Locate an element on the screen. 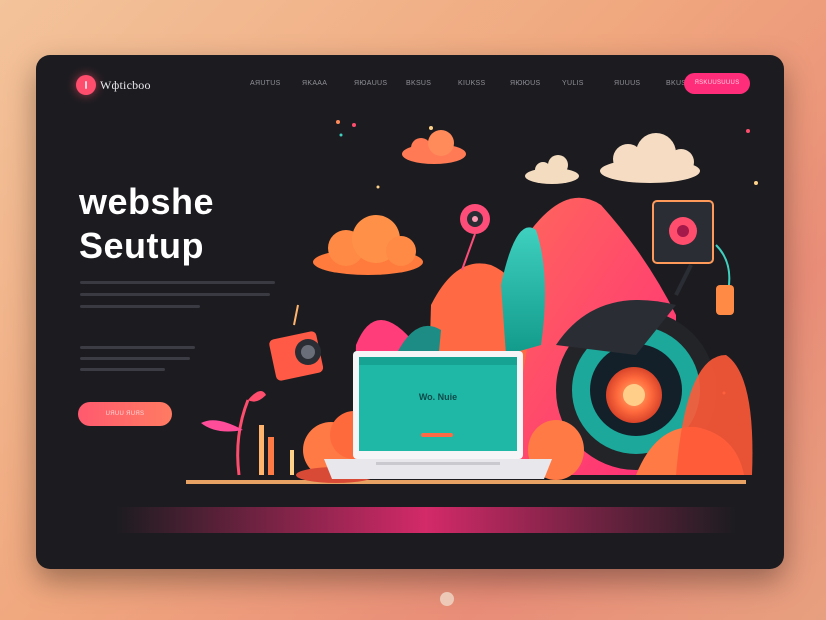 The image size is (826, 620). nav-item-7: YULIS is located at coordinates (588, 83).